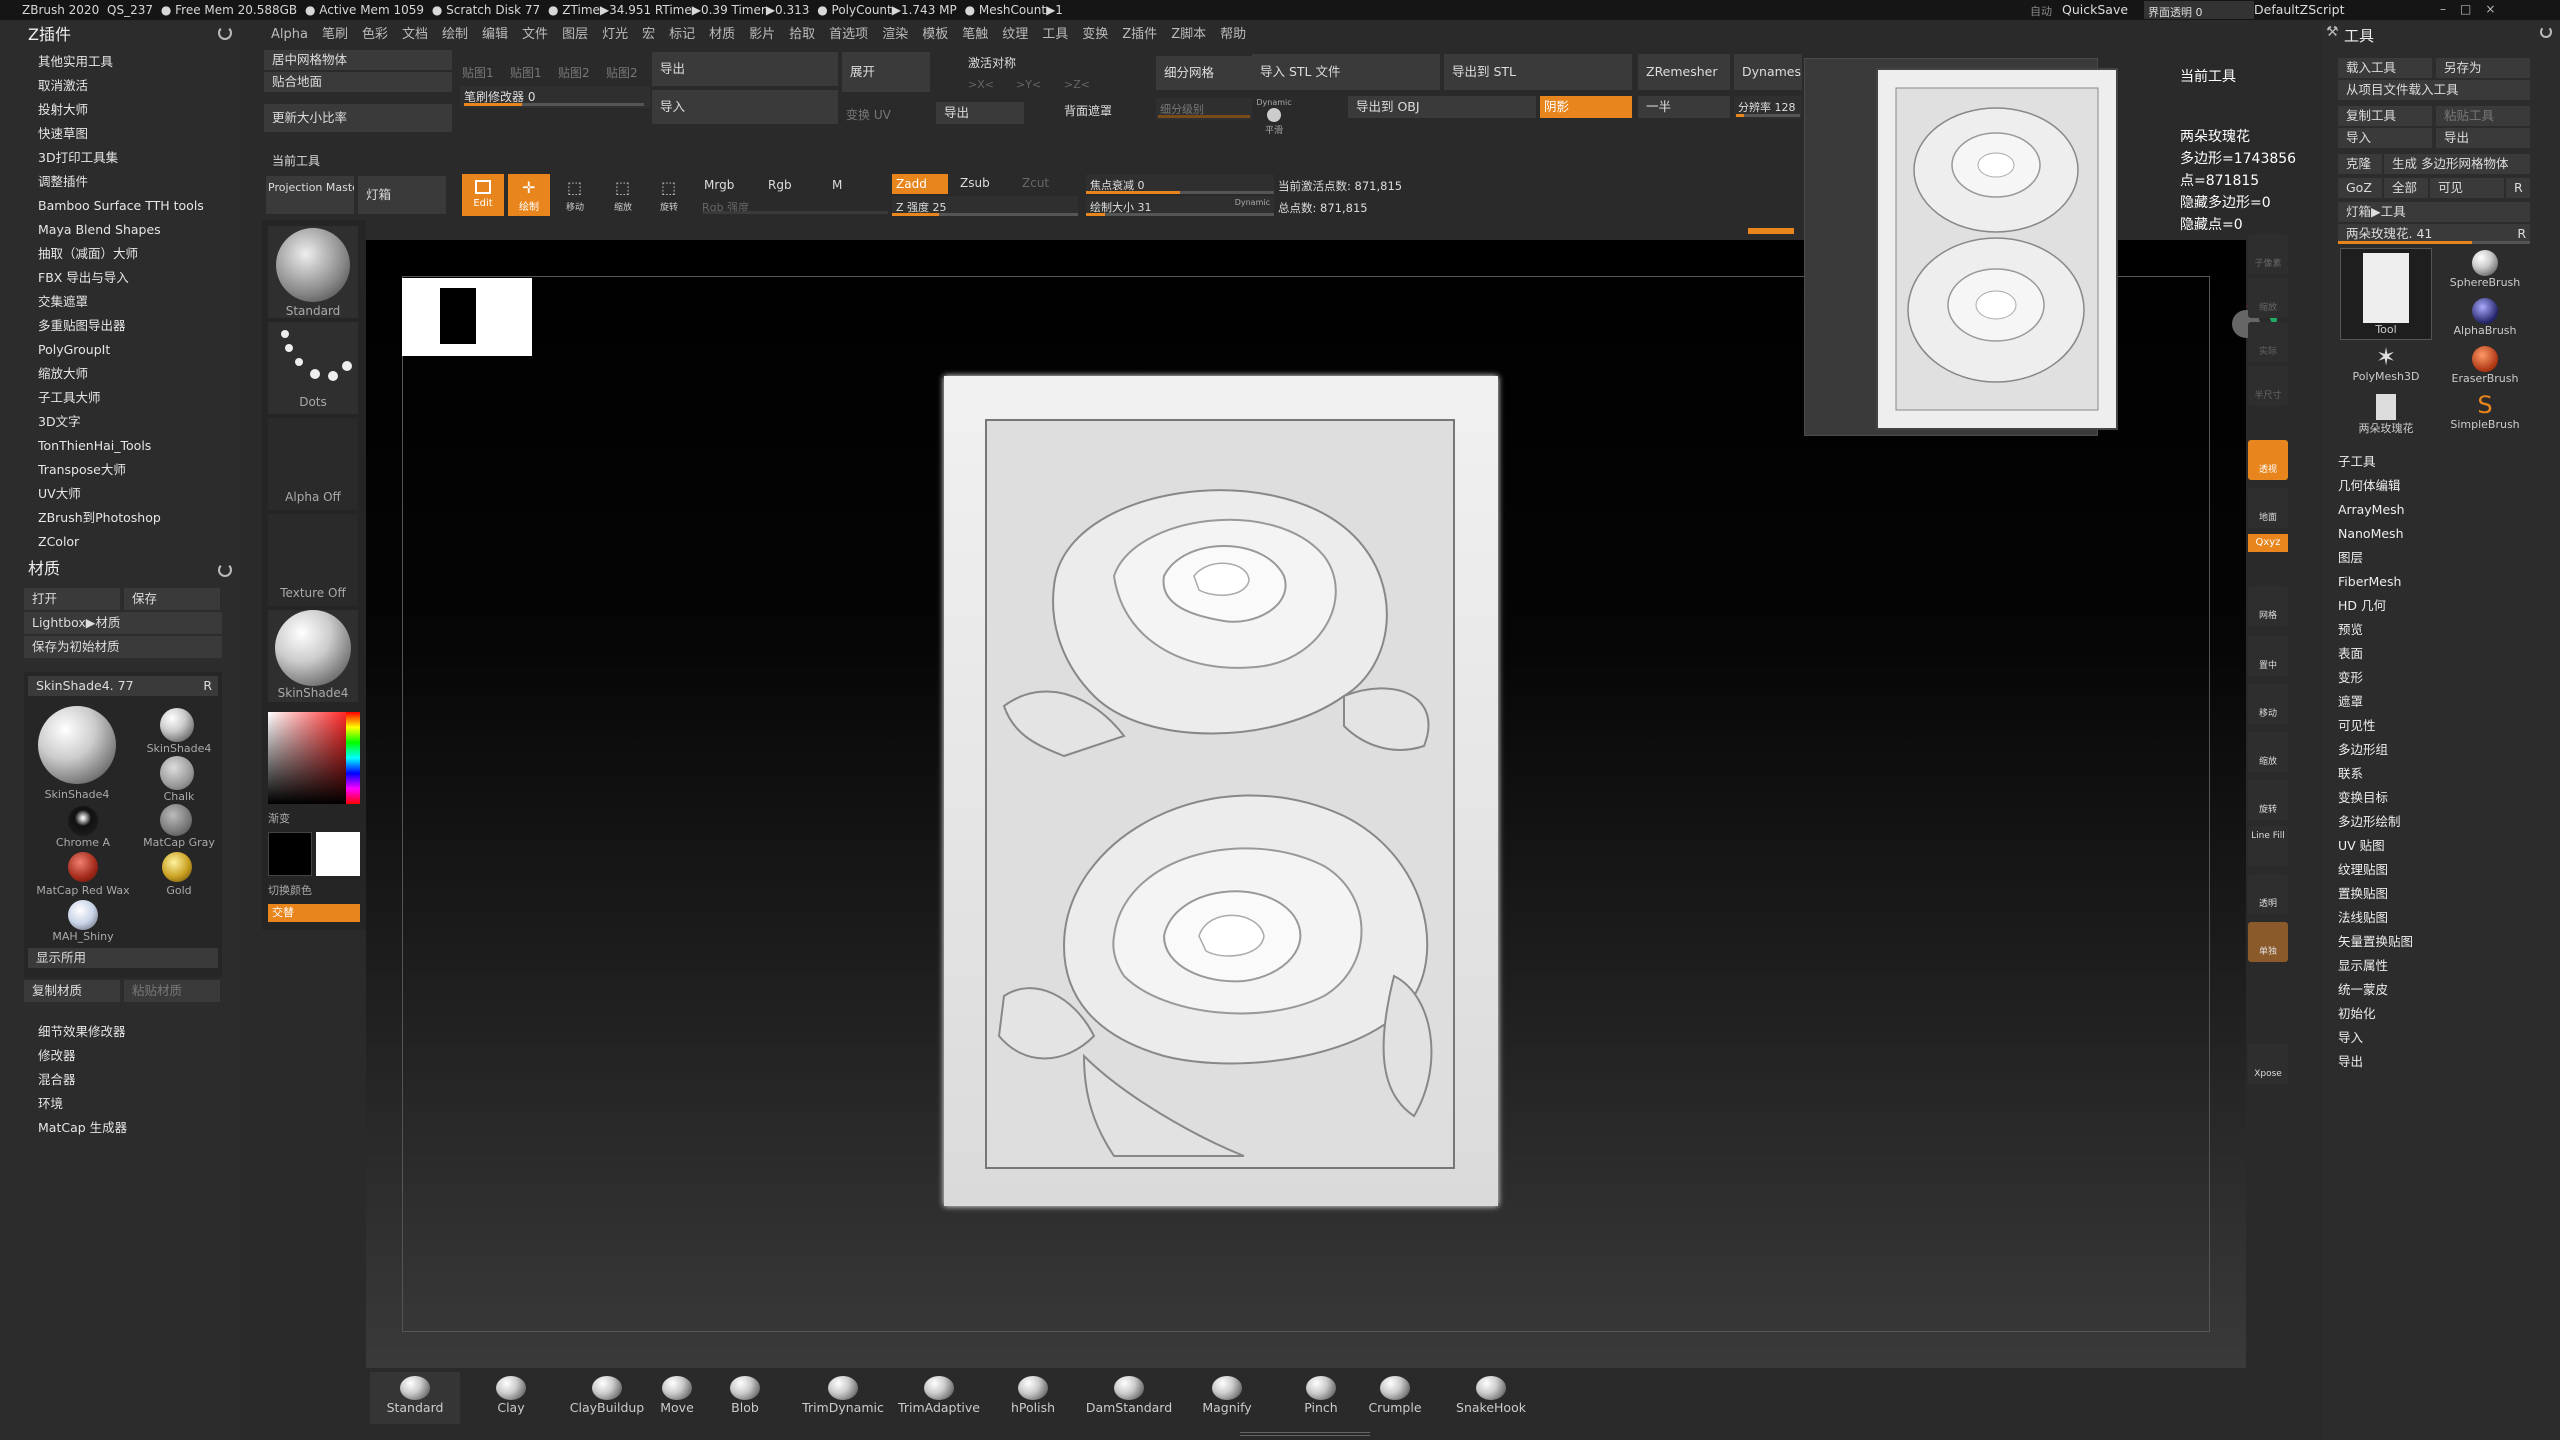  What do you see at coordinates (314, 758) in the screenshot?
I see `color-picker` at bounding box center [314, 758].